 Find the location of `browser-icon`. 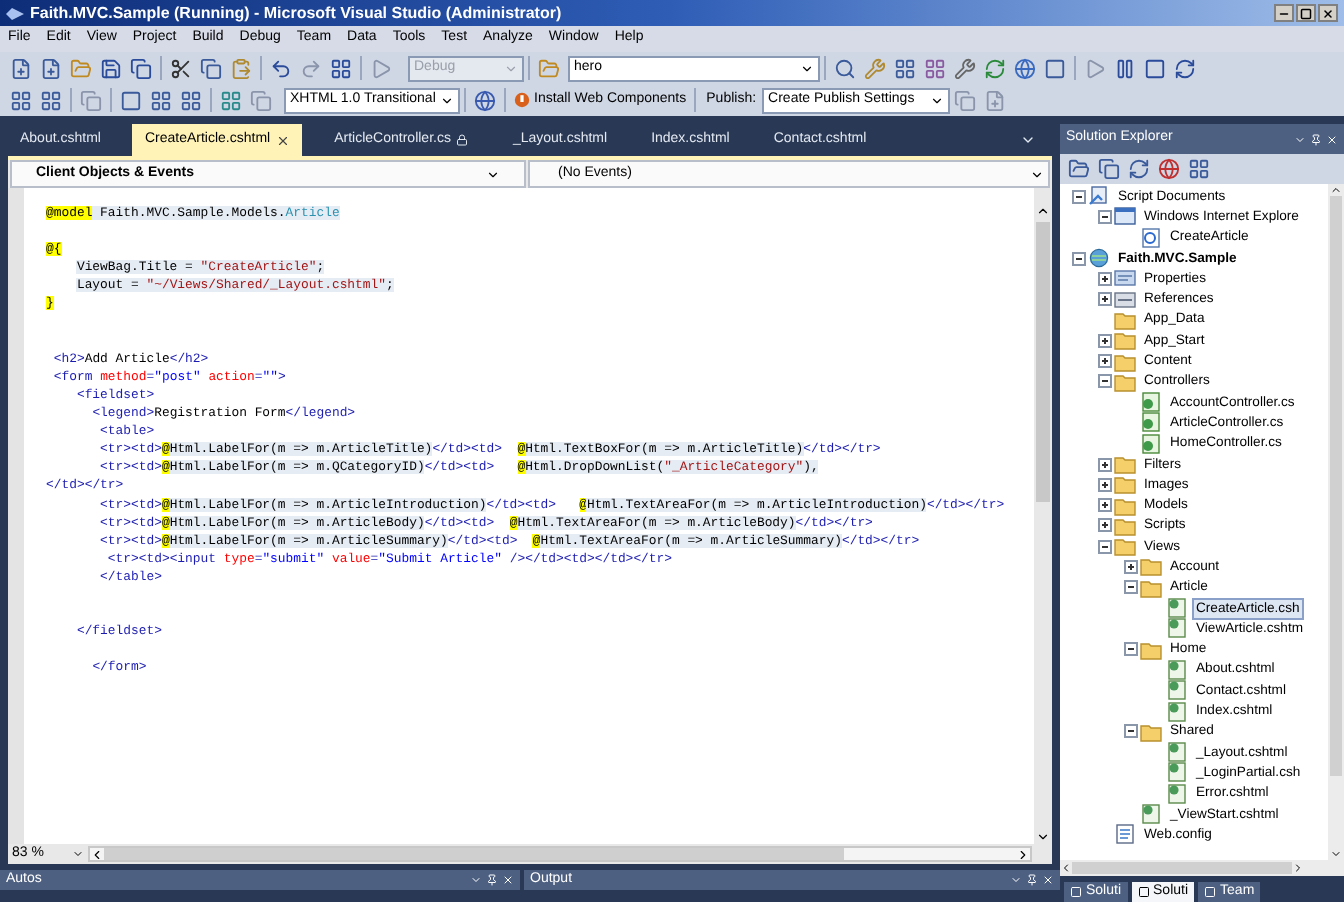

browser-icon is located at coordinates (1025, 68).